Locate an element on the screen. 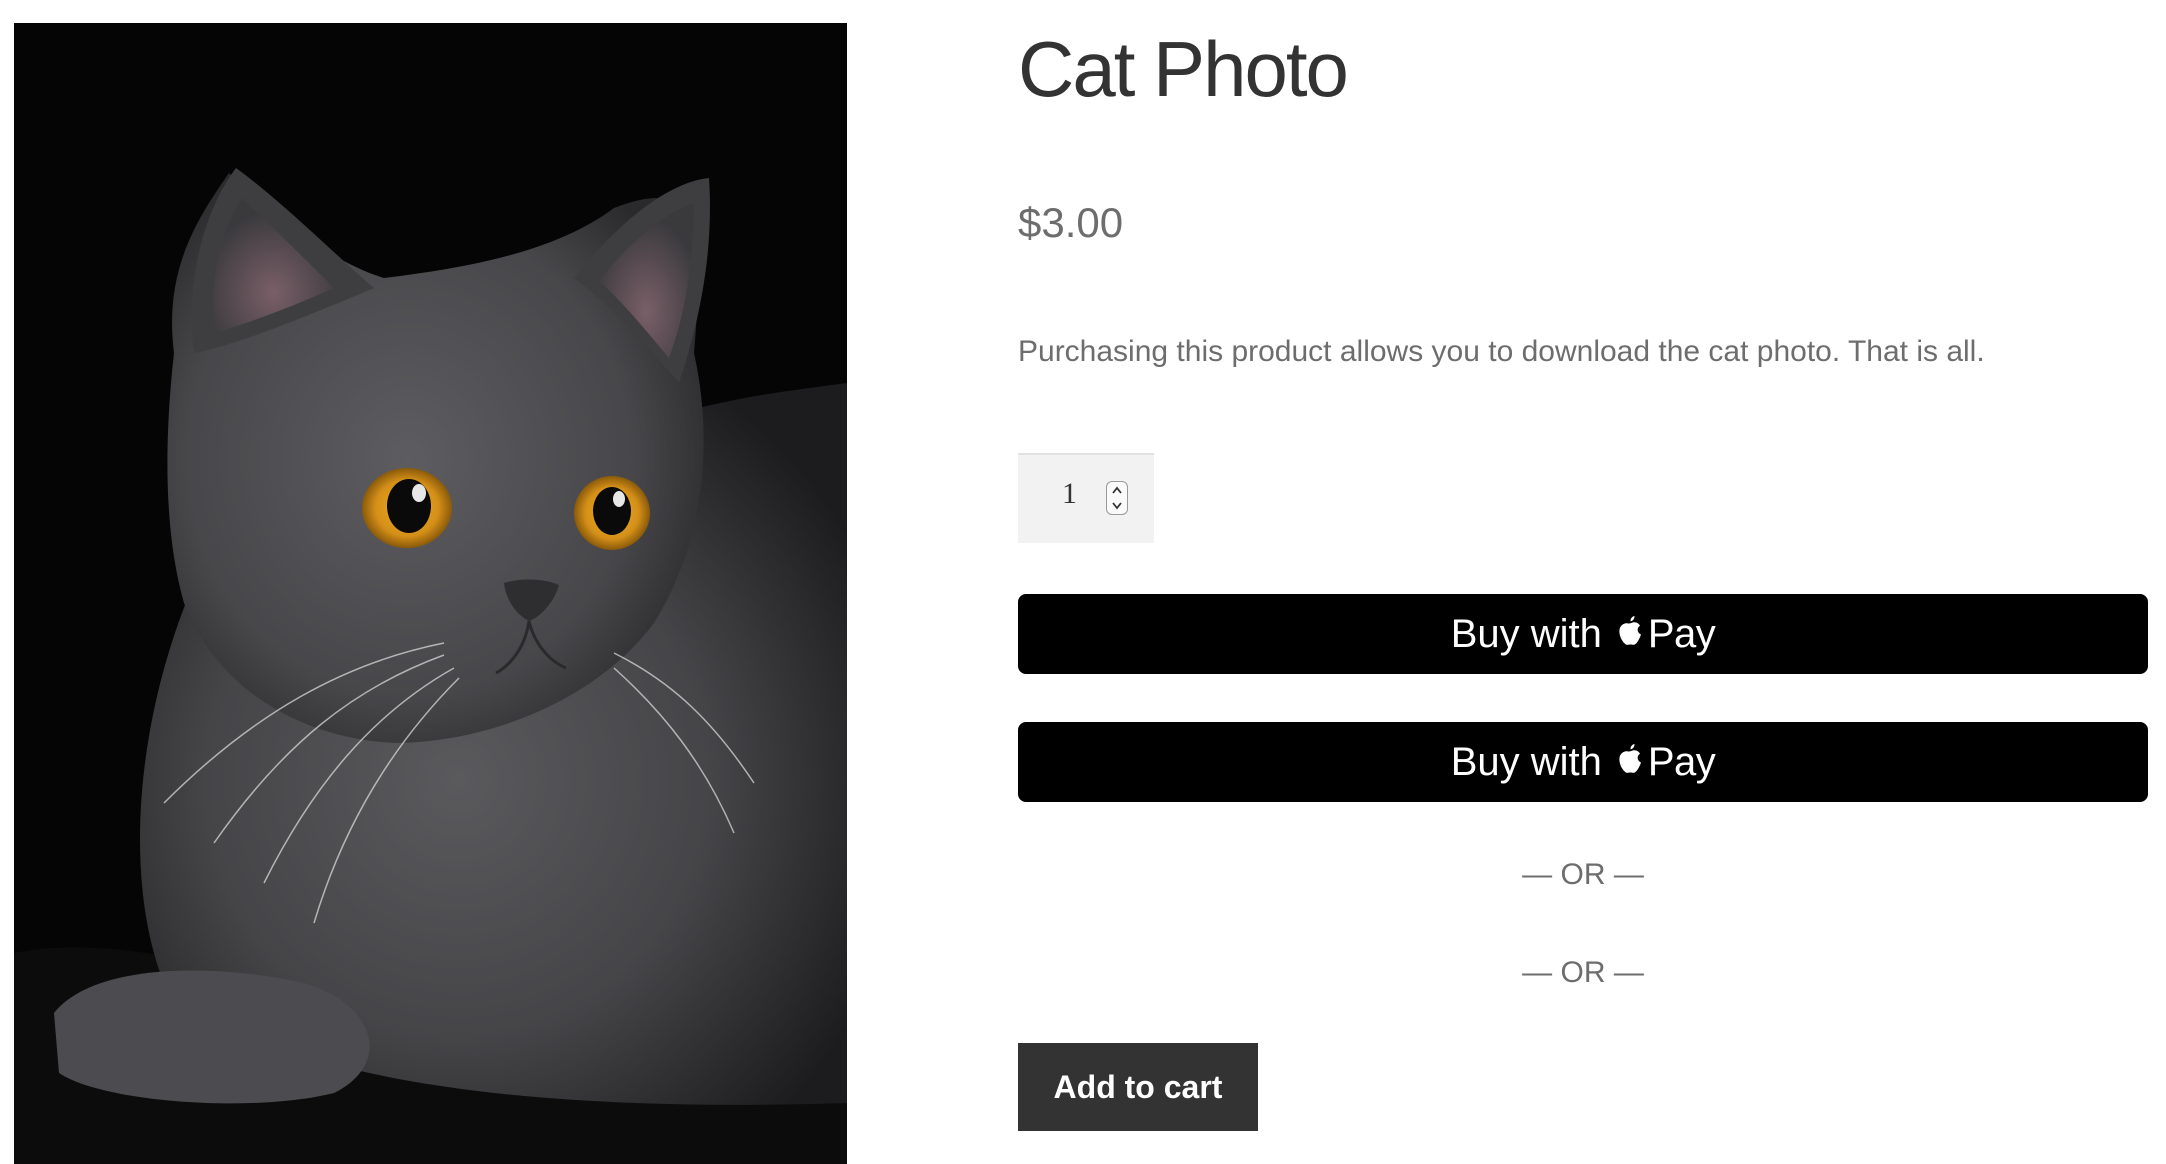 This screenshot has height=1164, width=2166. chevron-down-icon is located at coordinates (1117, 506).